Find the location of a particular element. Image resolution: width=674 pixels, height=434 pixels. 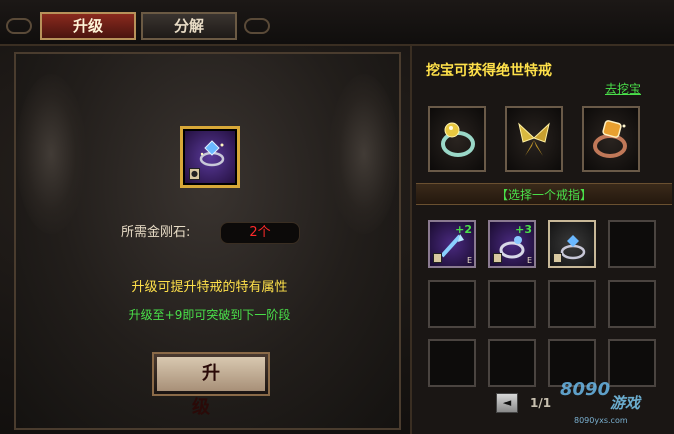

upgrade-info-text: 升级可提升特戒的特有属性 is located at coordinates (209, 287).